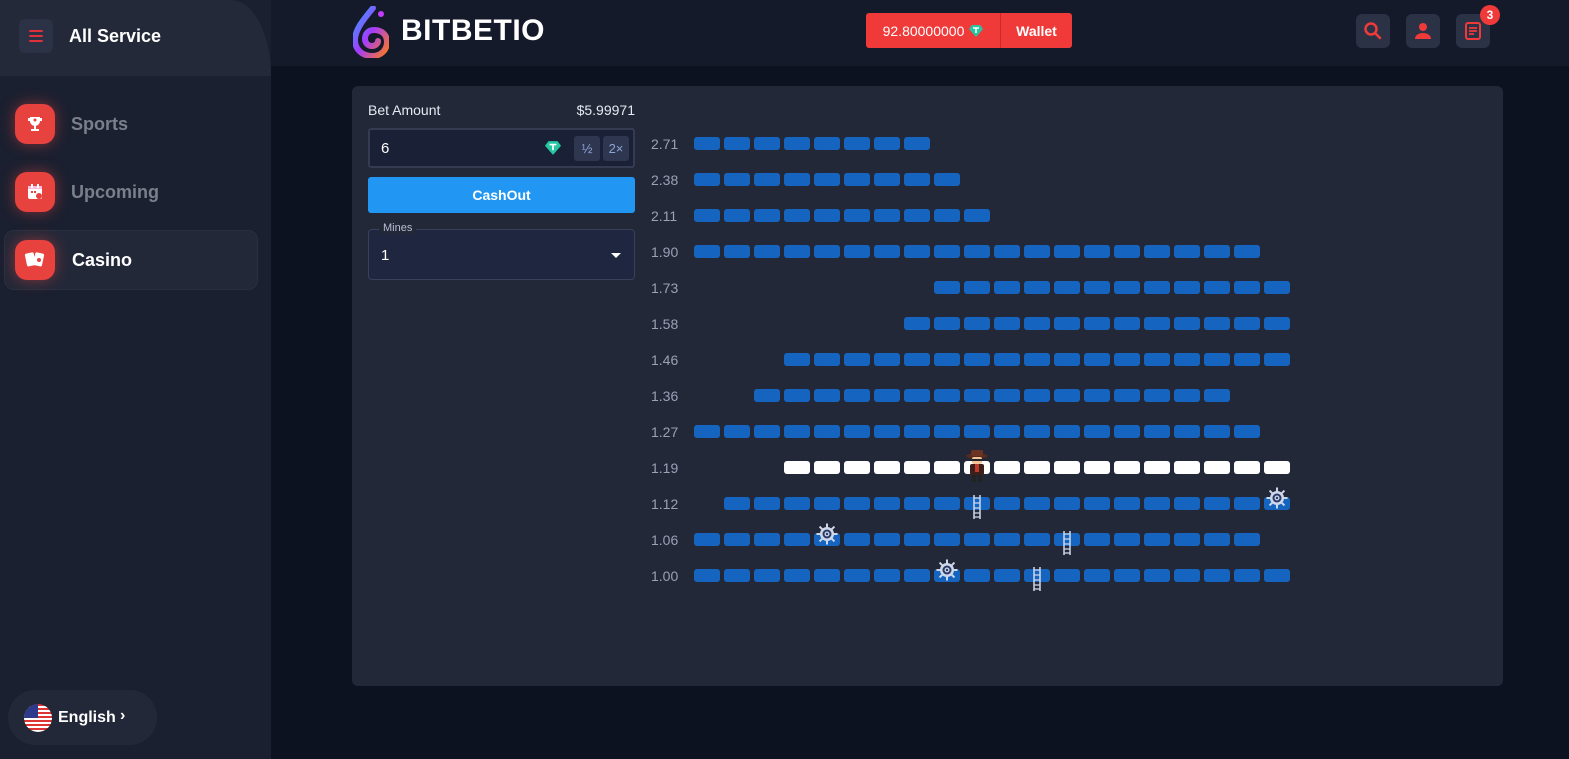 This screenshot has height=759, width=1569. I want to click on mines-select: Mines 1, so click(501, 251).